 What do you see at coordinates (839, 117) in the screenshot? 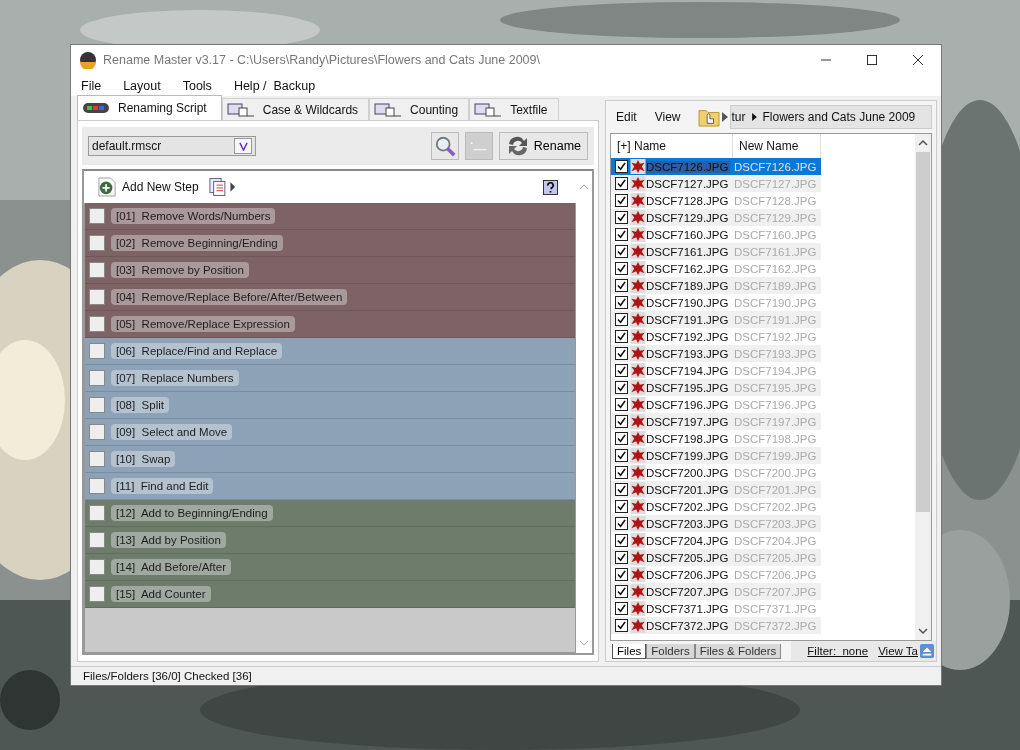
I see `path-segment: Flowers and Cats June 2009` at bounding box center [839, 117].